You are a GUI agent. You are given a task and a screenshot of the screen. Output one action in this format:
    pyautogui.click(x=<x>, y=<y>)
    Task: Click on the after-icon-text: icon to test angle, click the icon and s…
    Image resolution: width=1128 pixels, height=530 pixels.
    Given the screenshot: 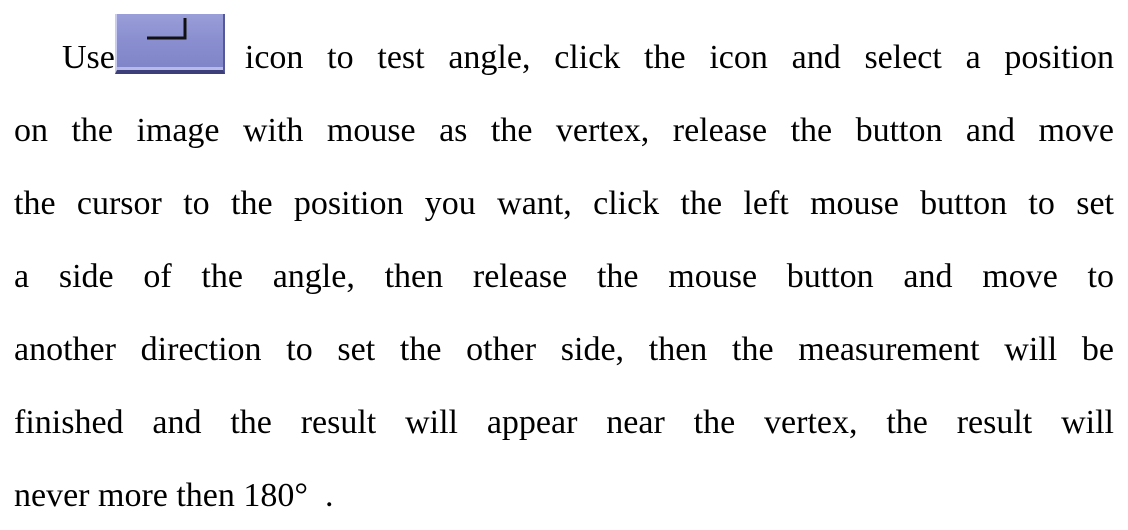 What is the action you would take?
    pyautogui.click(x=679, y=57)
    